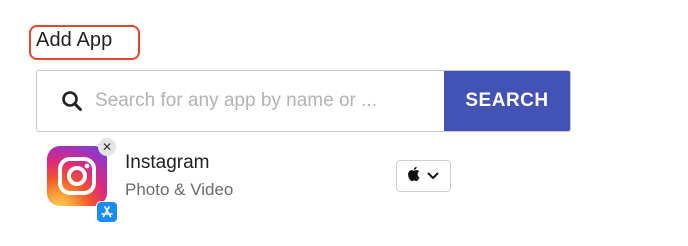 This screenshot has width=688, height=246. Describe the element at coordinates (167, 162) in the screenshot. I see `app-name: Instagram` at that location.